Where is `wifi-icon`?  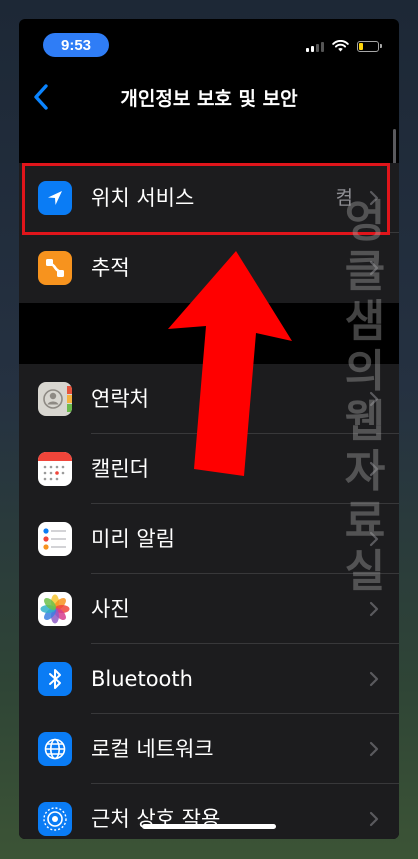 wifi-icon is located at coordinates (340, 46).